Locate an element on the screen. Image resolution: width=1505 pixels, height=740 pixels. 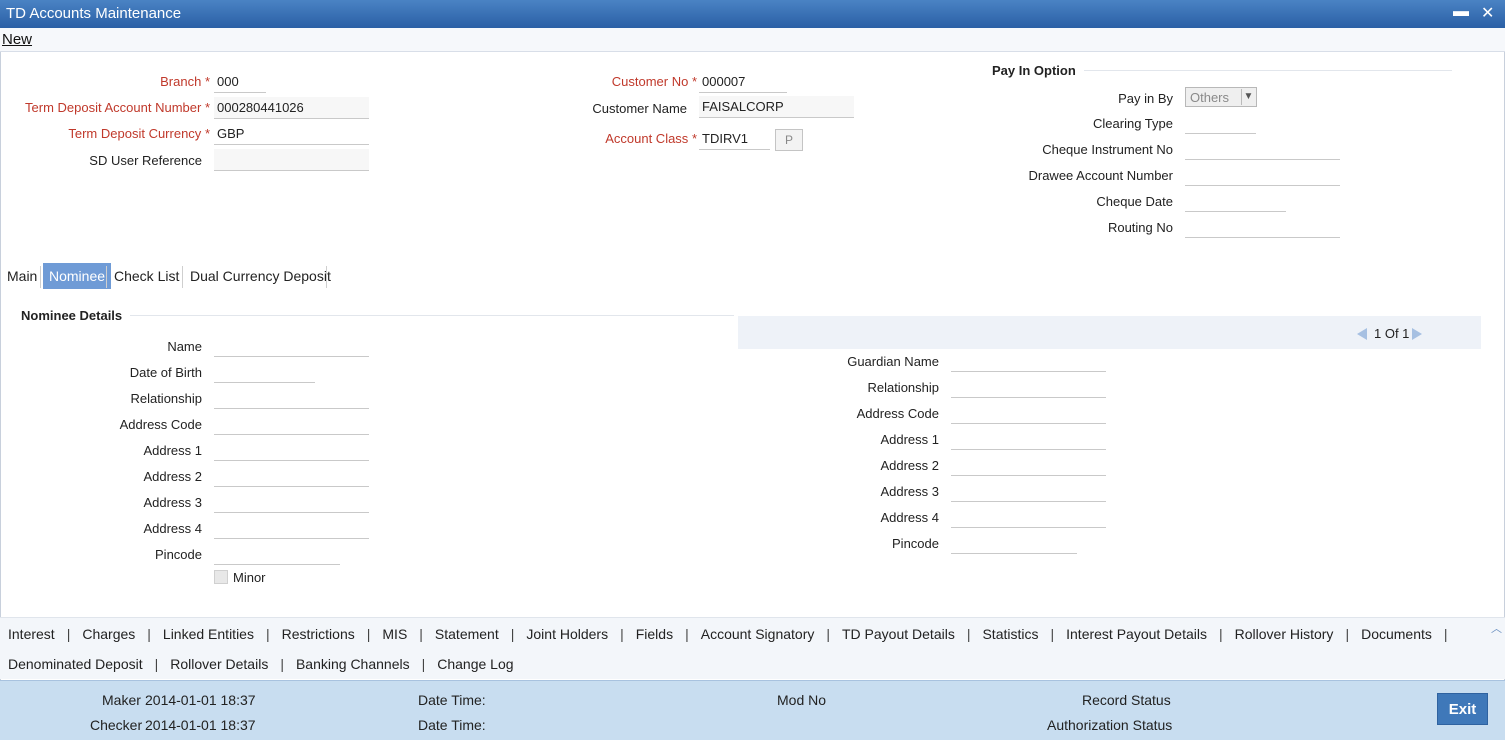
new-link: New is located at coordinates (17, 39).